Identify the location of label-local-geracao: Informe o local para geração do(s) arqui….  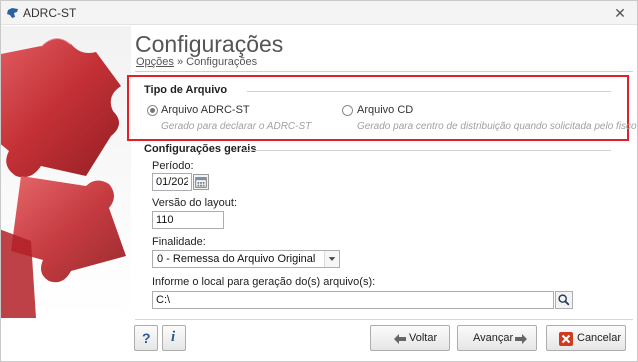
(264, 282).